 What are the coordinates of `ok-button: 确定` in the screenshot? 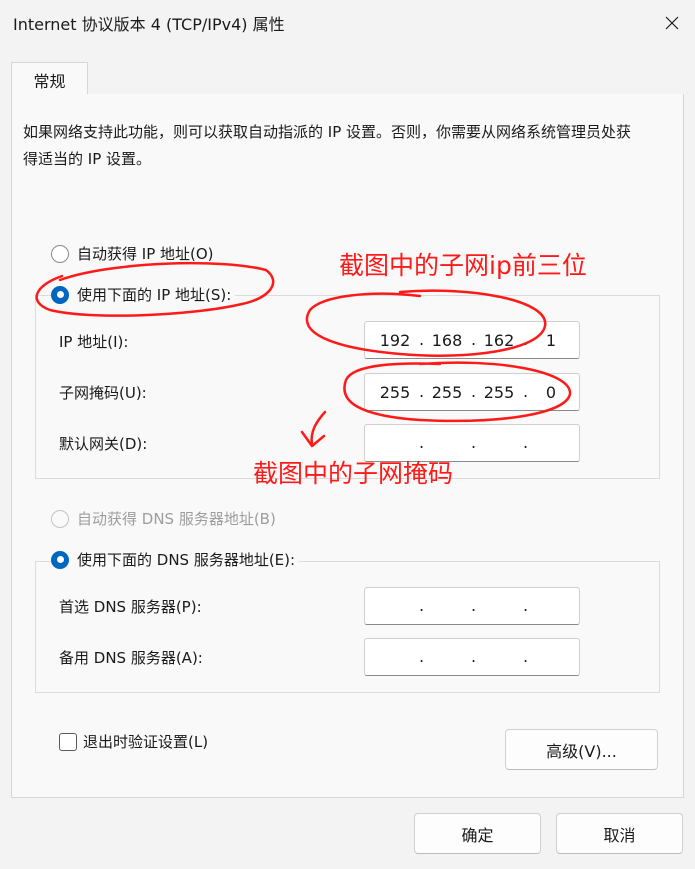 It's located at (477, 833).